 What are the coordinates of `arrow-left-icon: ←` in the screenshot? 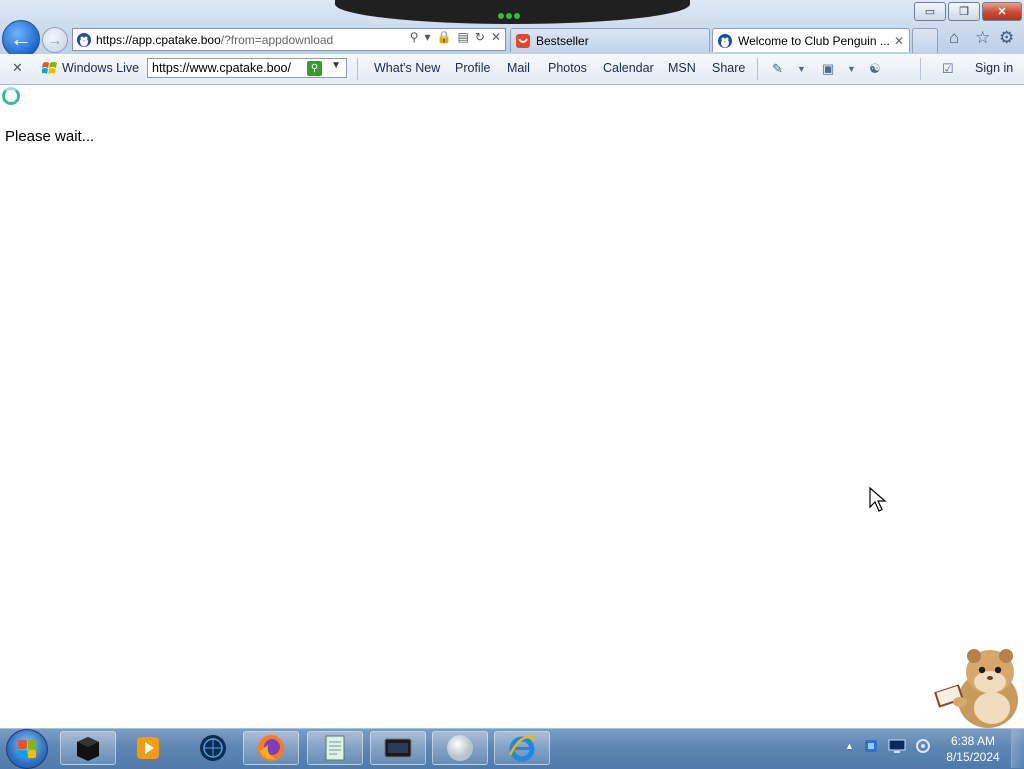 It's located at (21, 38).